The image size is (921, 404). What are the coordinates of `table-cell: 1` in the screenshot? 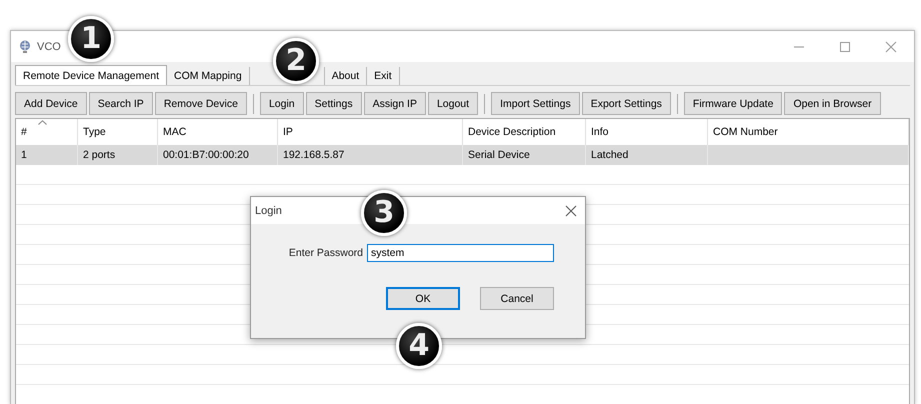 It's located at (24, 155).